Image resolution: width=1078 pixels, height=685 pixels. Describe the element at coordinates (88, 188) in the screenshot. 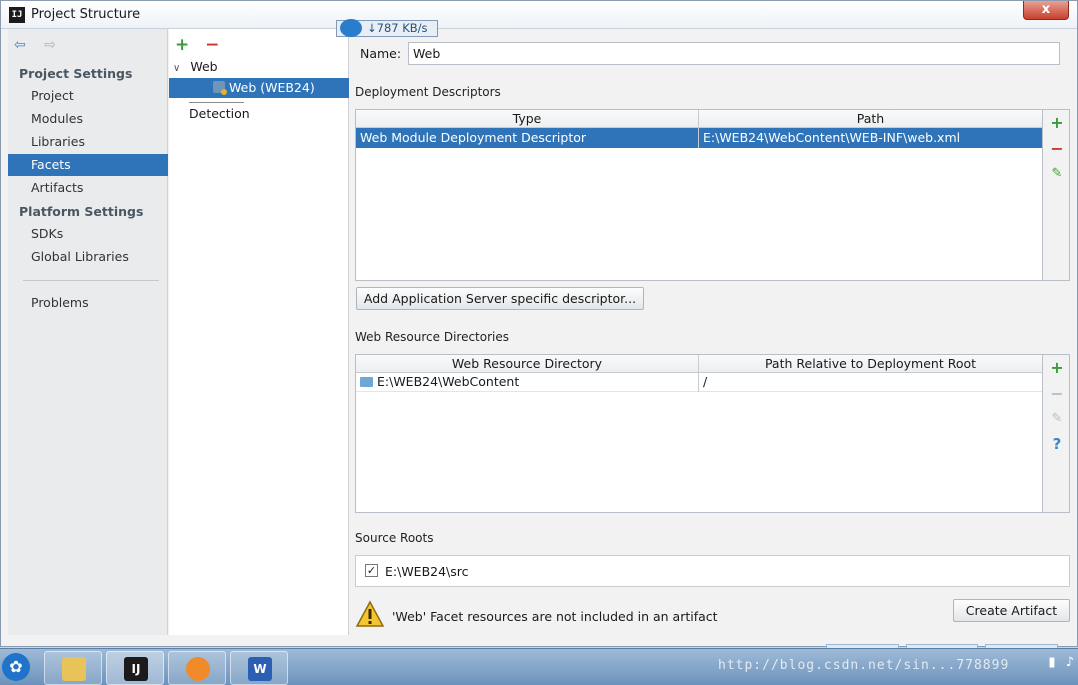

I see `sidebar-item-artifacts: Artifacts` at that location.